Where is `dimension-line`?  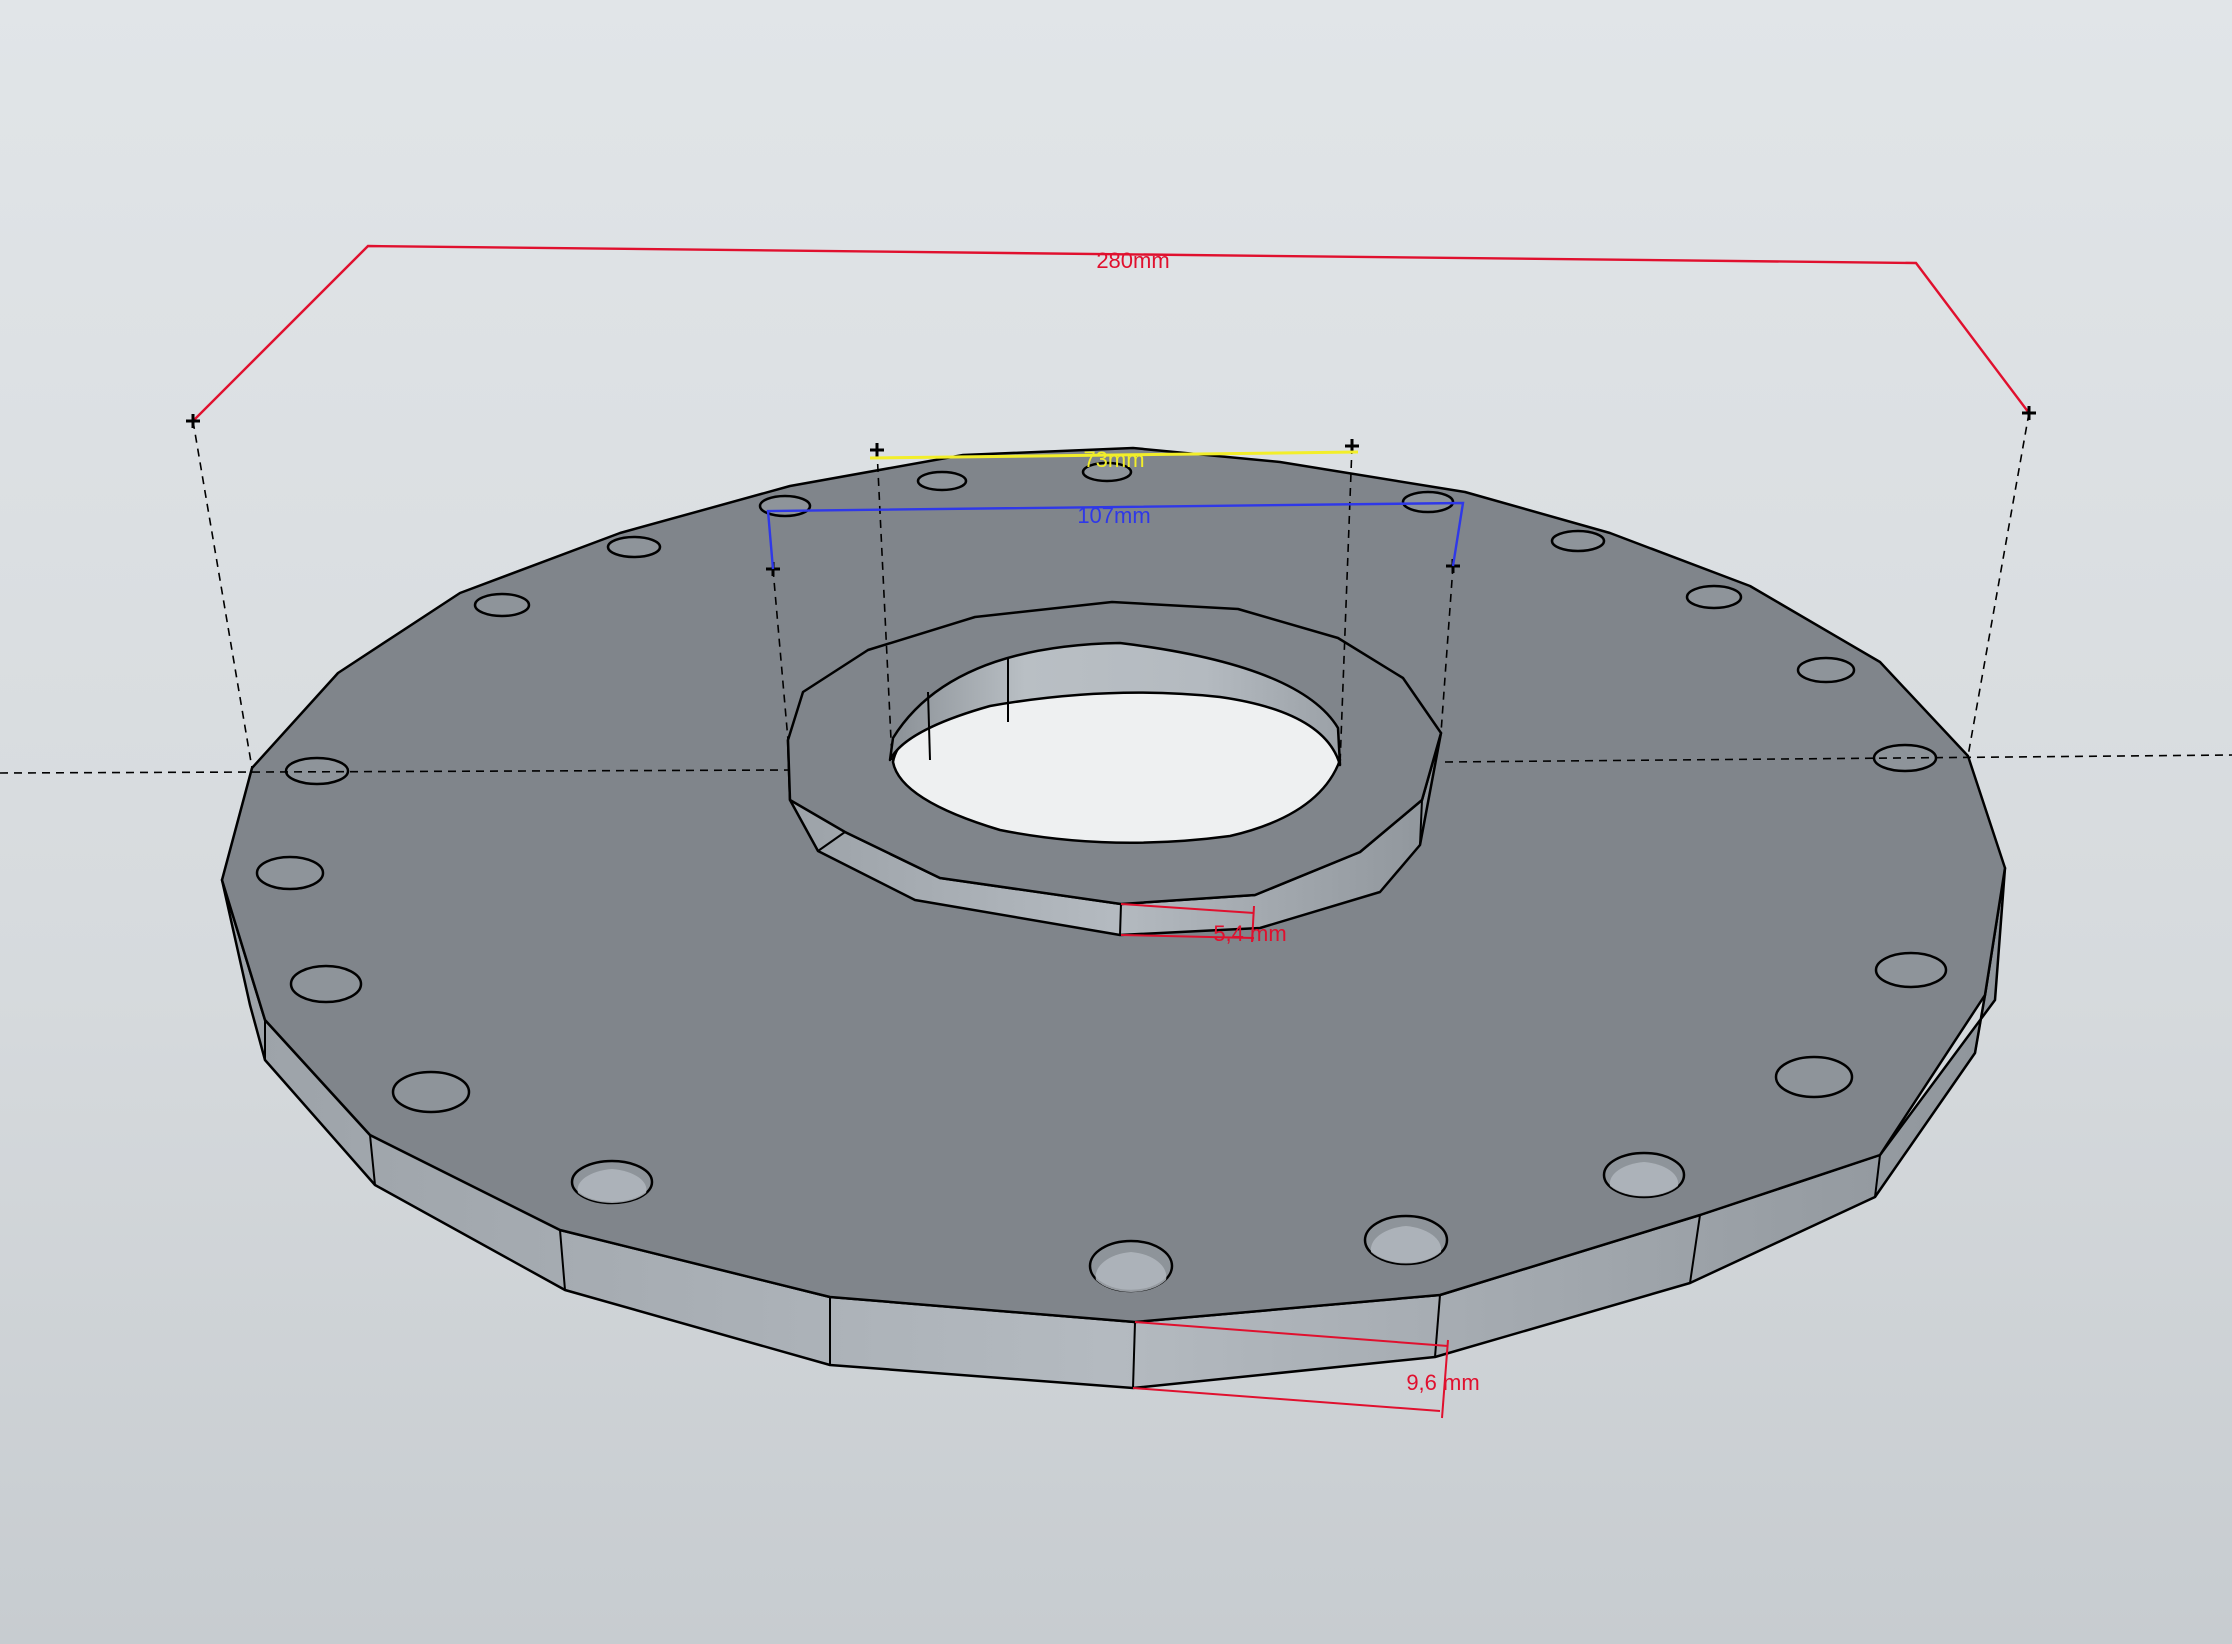
dimension-line is located at coordinates (1286, 1399).